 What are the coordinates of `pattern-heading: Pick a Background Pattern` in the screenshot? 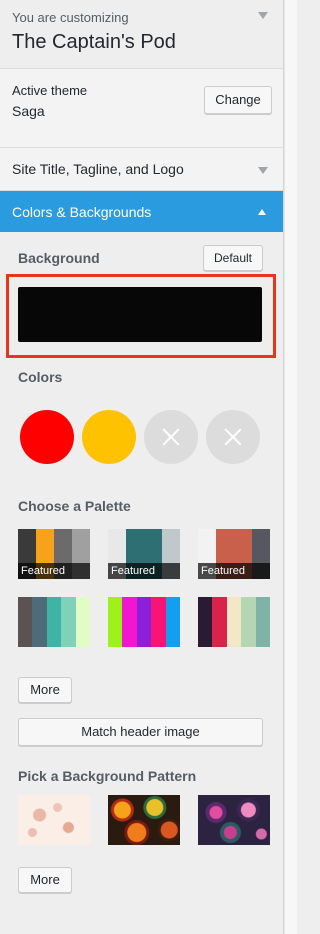 It's located at (107, 776).